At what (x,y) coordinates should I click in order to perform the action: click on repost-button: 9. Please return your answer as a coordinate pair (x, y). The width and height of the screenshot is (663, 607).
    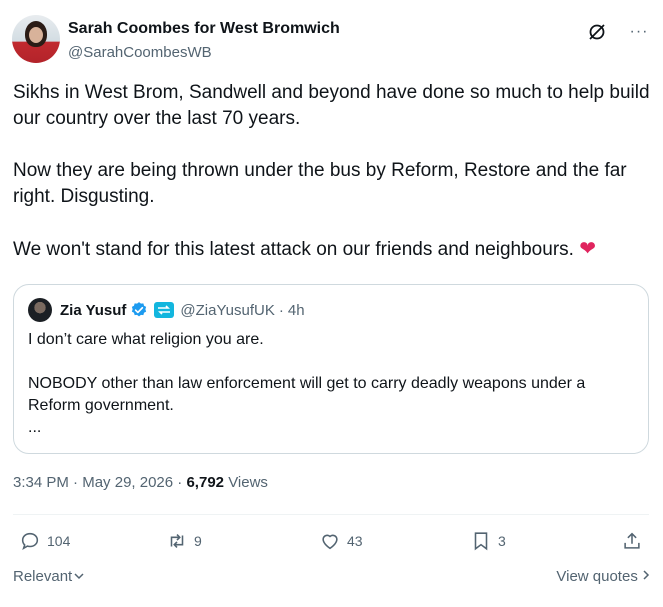
    Looking at the image, I should click on (184, 541).